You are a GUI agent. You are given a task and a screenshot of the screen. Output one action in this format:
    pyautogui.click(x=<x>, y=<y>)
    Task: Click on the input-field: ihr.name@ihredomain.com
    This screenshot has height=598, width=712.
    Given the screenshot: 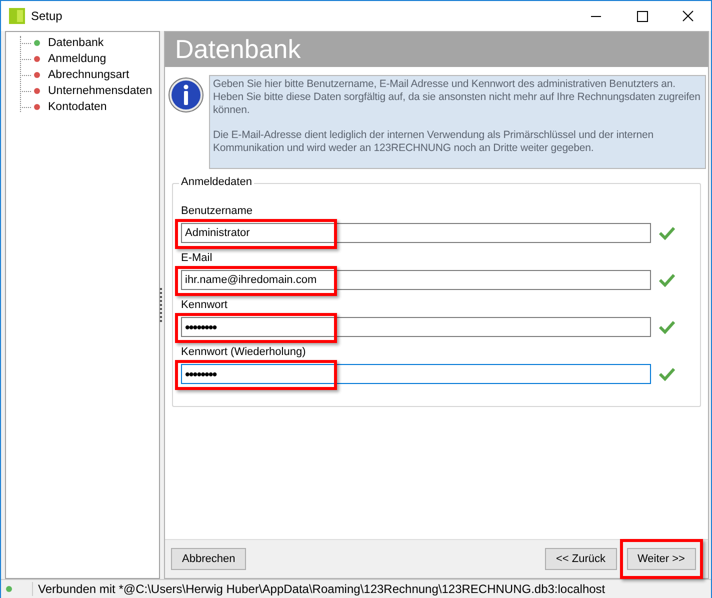 What is the action you would take?
    pyautogui.click(x=416, y=280)
    